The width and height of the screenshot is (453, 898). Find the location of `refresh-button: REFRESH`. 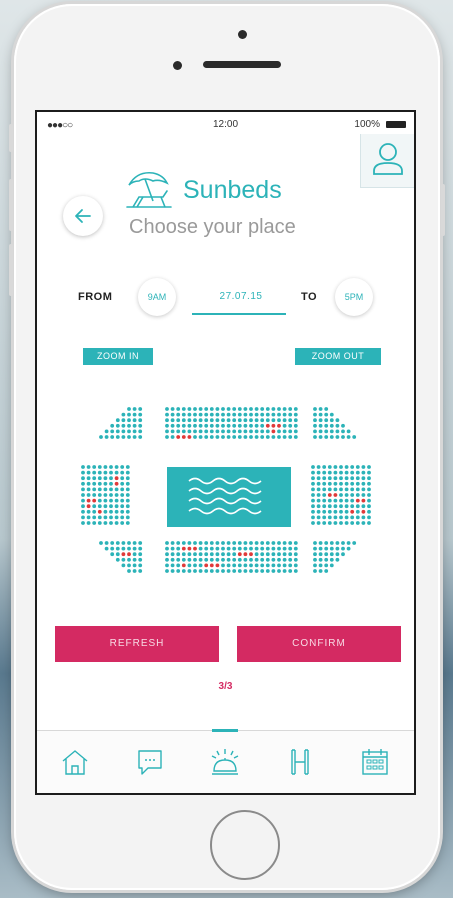

refresh-button: REFRESH is located at coordinates (137, 644).